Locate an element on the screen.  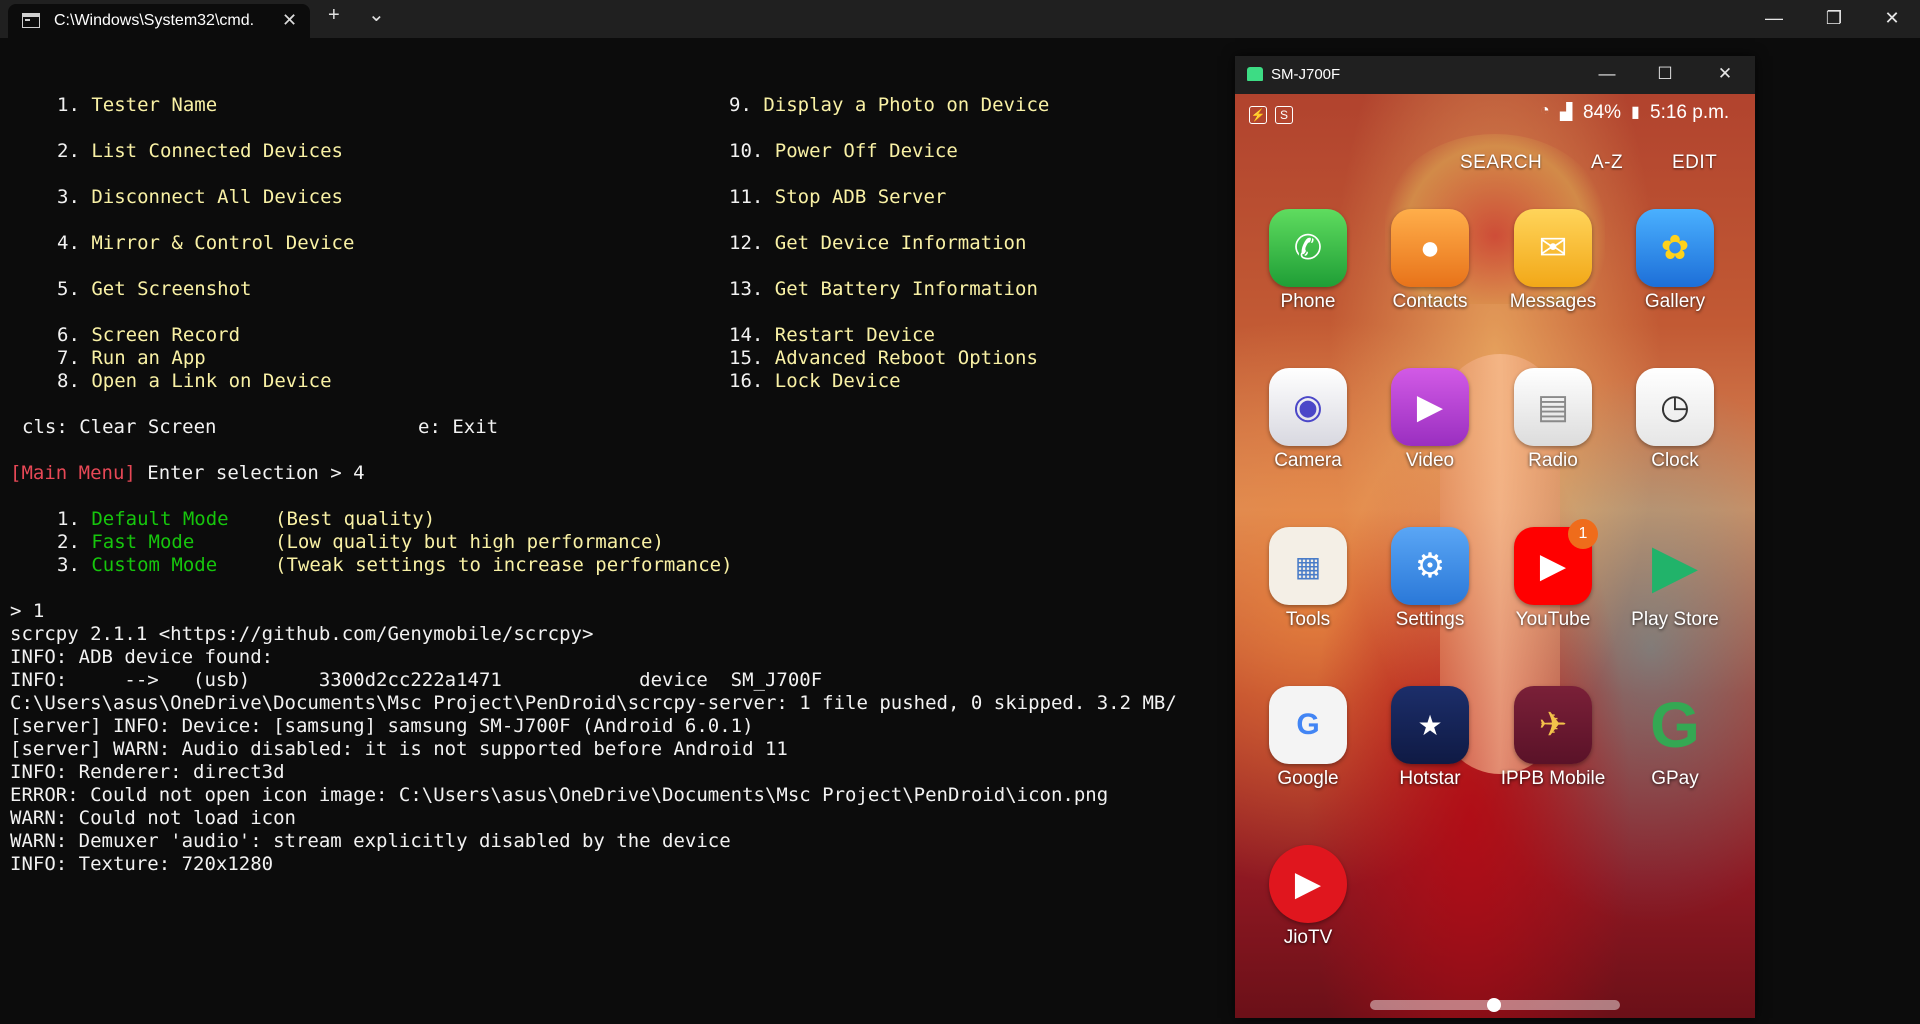
flash-icon: ⚡ is located at coordinates (1258, 115).